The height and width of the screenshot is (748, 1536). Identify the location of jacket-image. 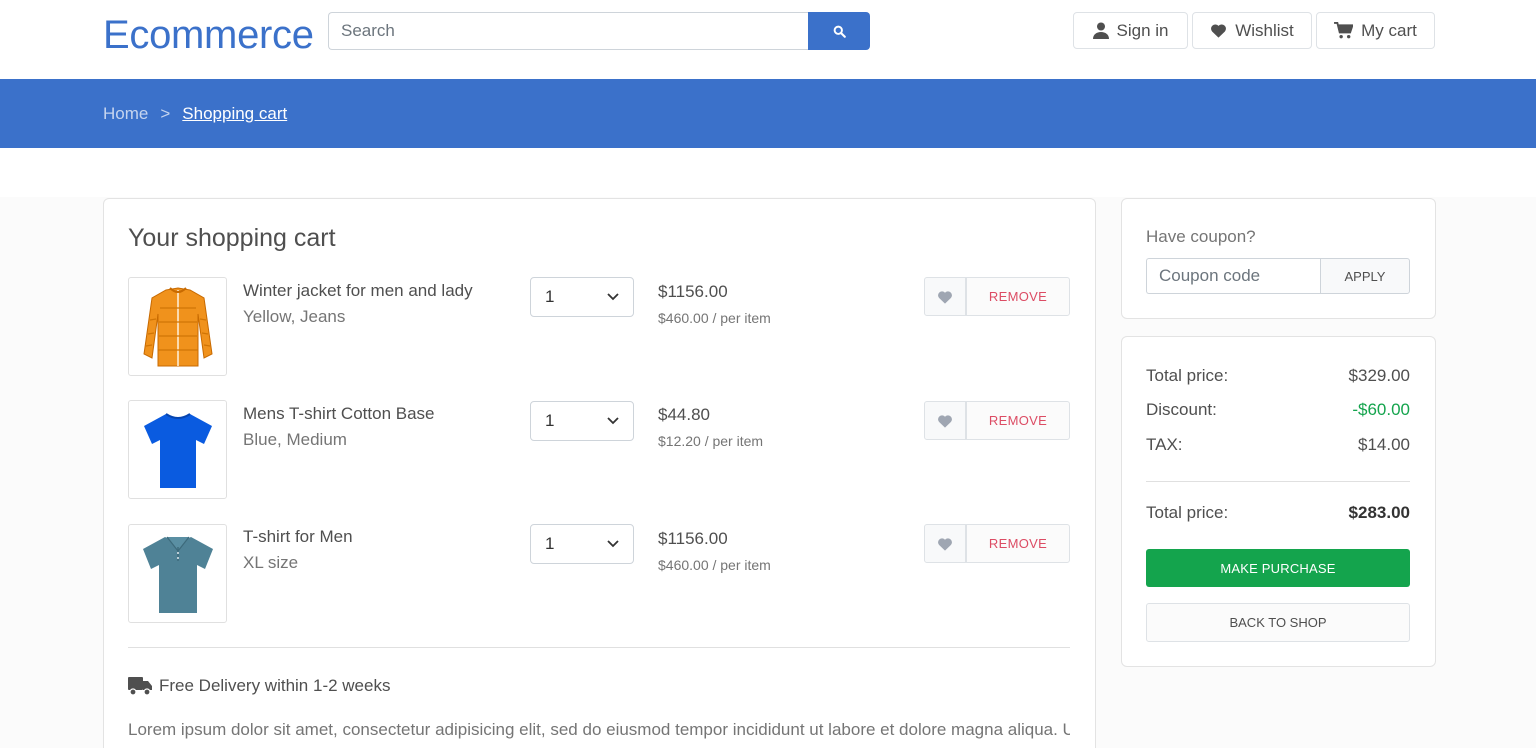
(177, 326).